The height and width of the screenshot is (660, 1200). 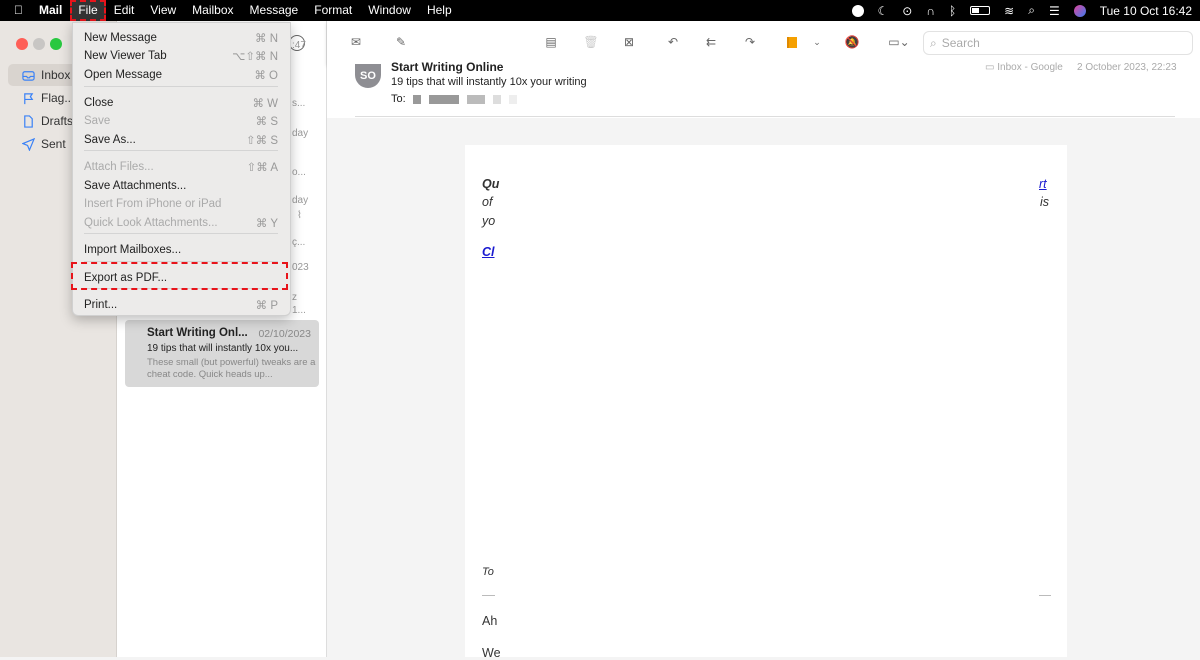 I want to click on mute-bell-icon: 🔕, so click(x=852, y=42).